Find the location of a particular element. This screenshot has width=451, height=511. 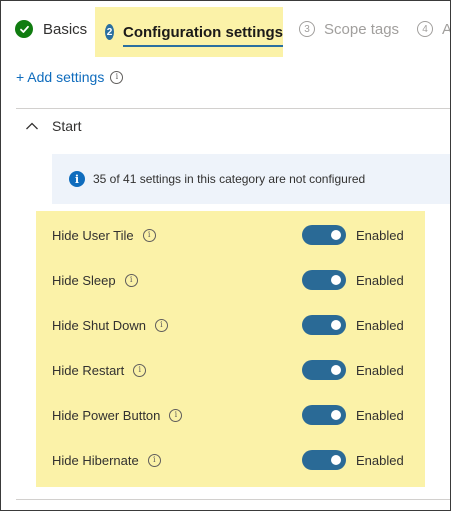

setting-row-hide-power-button: Hide Power Button i Enabled is located at coordinates (237, 415).